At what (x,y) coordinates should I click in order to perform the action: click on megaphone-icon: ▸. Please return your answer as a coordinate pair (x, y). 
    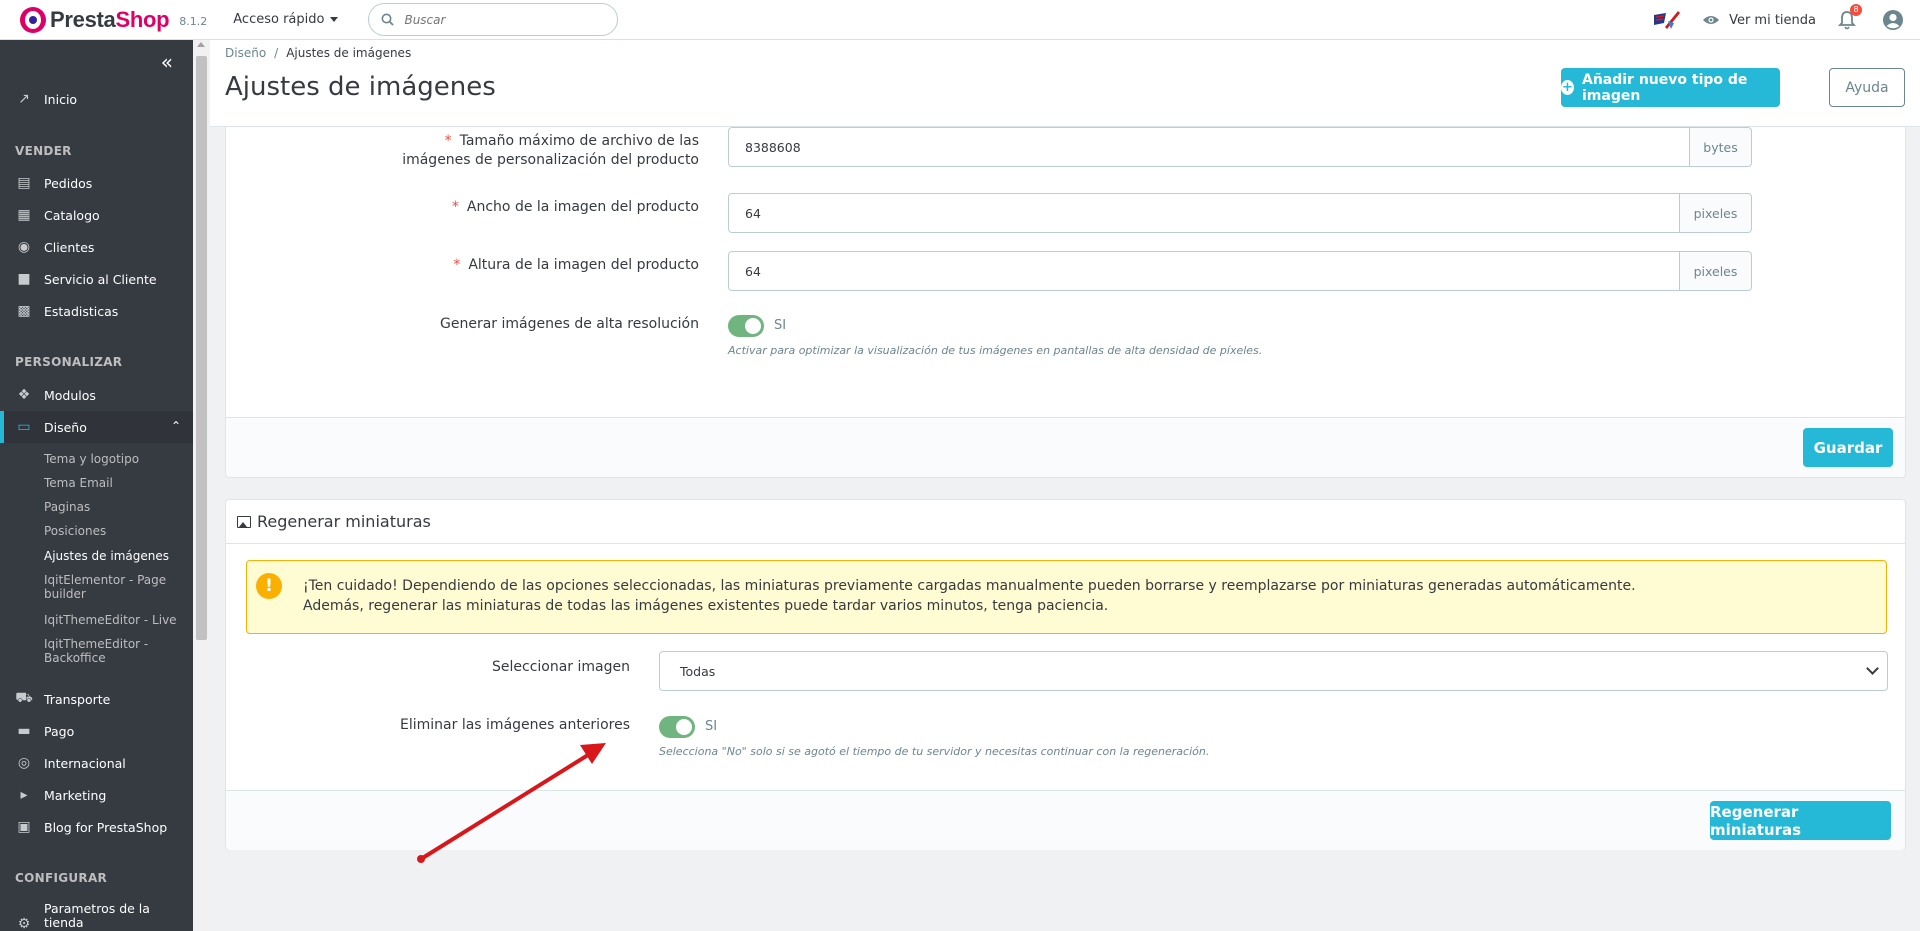
    Looking at the image, I should click on (24, 795).